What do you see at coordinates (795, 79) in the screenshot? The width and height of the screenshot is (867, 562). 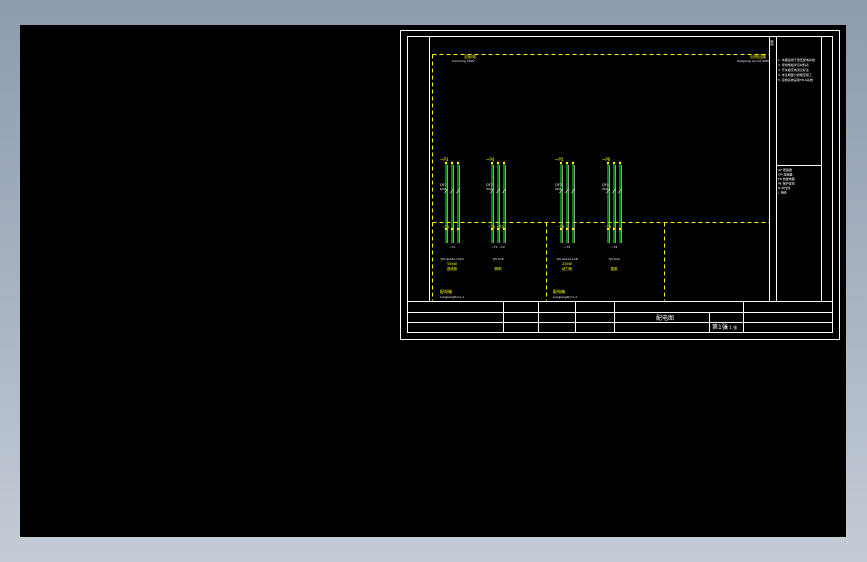 I see `note-item: 5. 接地系统采用TN-S系统` at bounding box center [795, 79].